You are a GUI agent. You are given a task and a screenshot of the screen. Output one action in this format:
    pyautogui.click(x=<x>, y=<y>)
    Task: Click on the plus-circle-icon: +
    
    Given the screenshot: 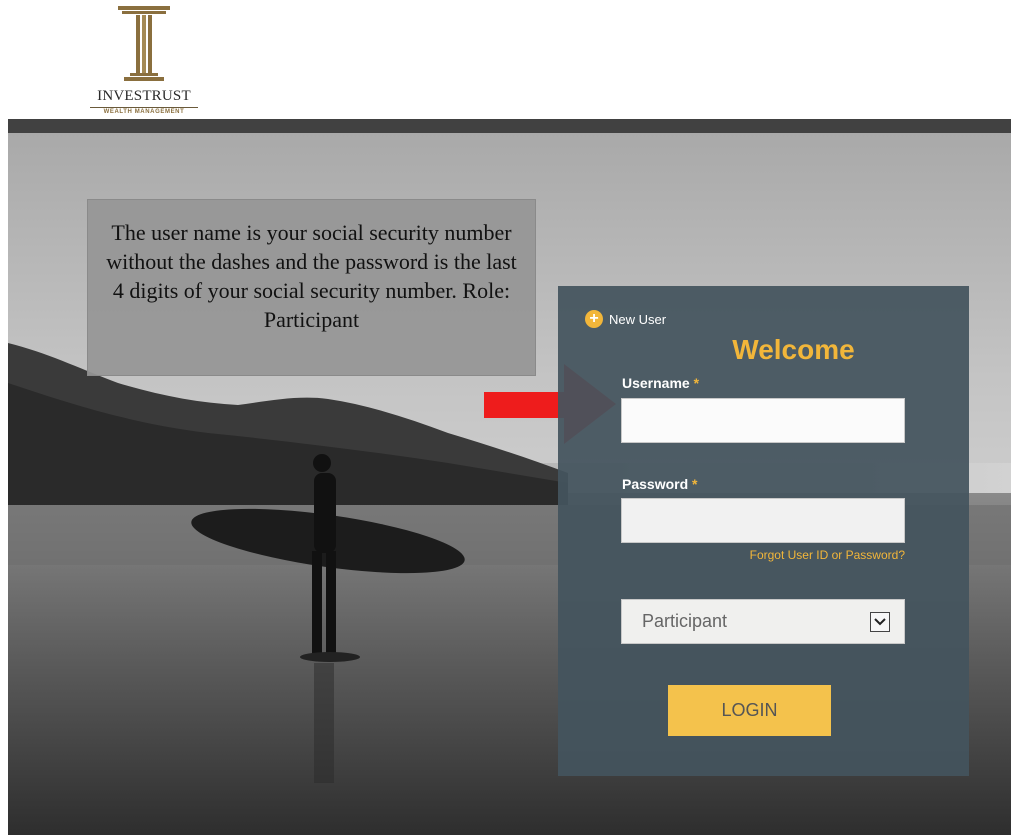 What is the action you would take?
    pyautogui.click(x=594, y=319)
    